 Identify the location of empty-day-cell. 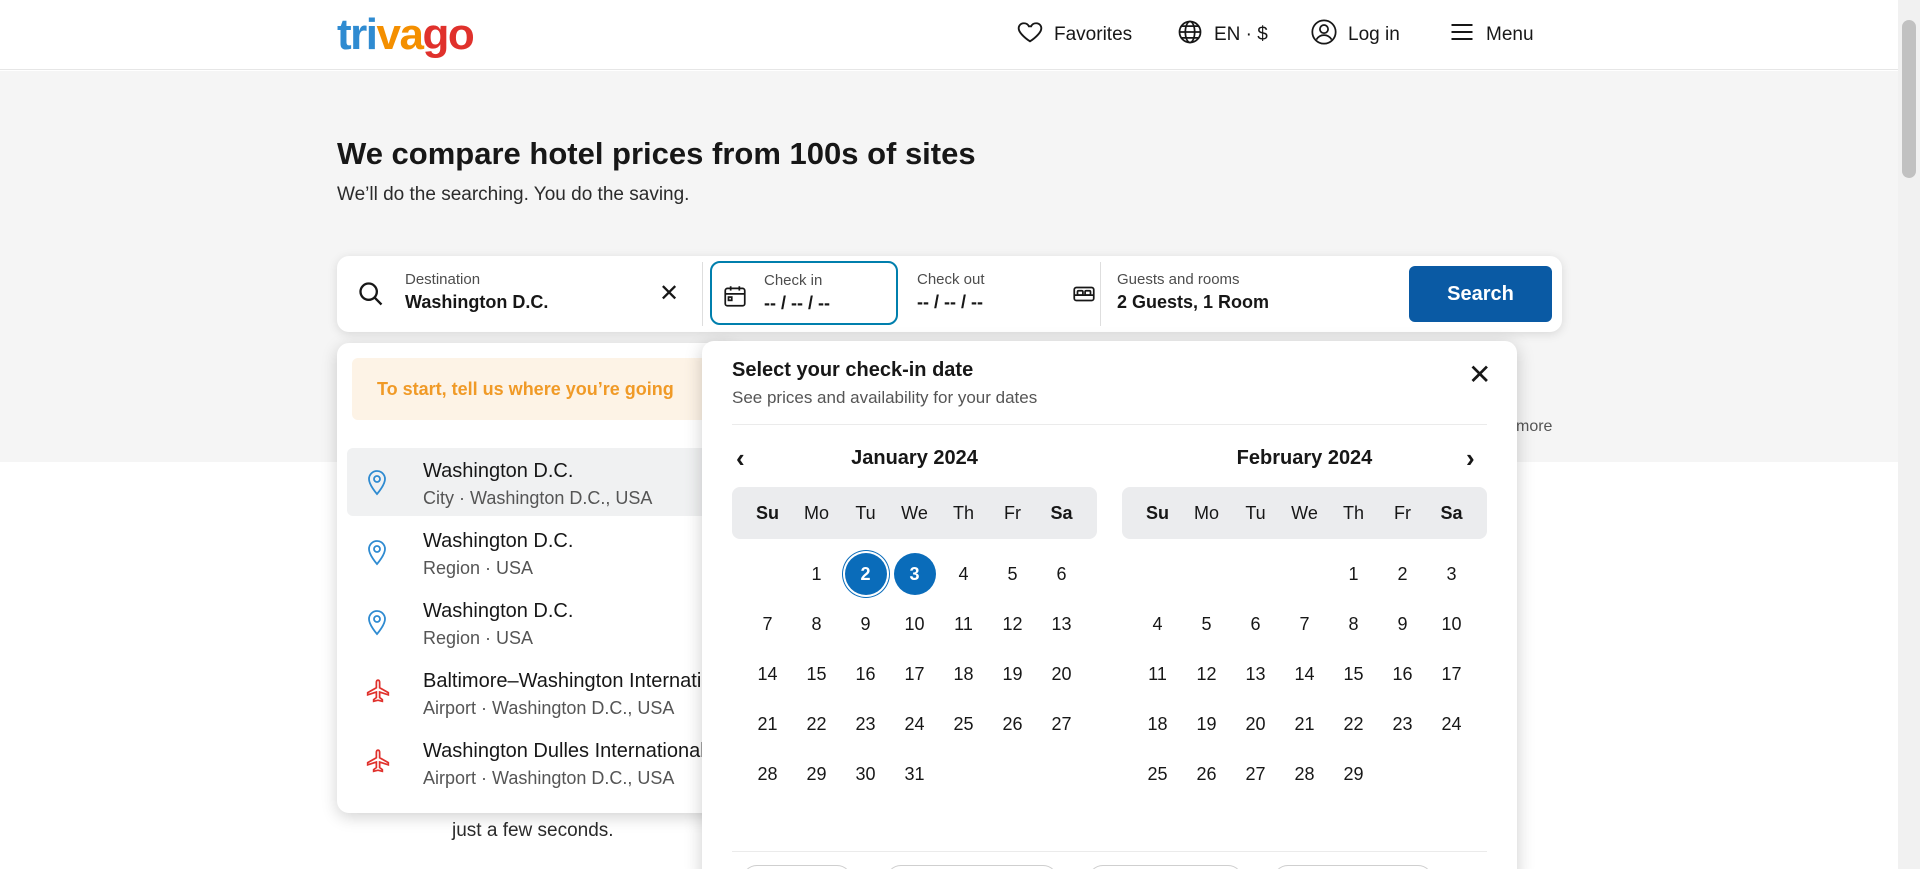
(1157, 574).